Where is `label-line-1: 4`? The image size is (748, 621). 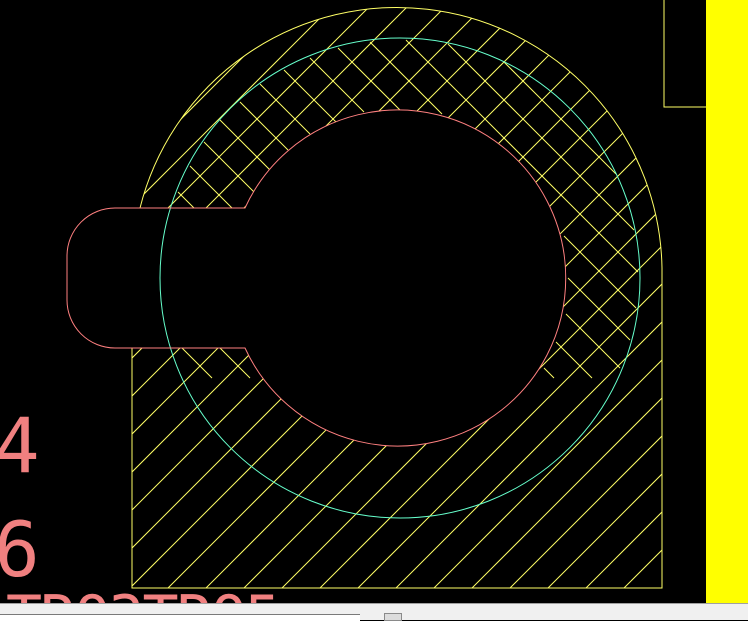 label-line-1: 4 is located at coordinates (20, 445).